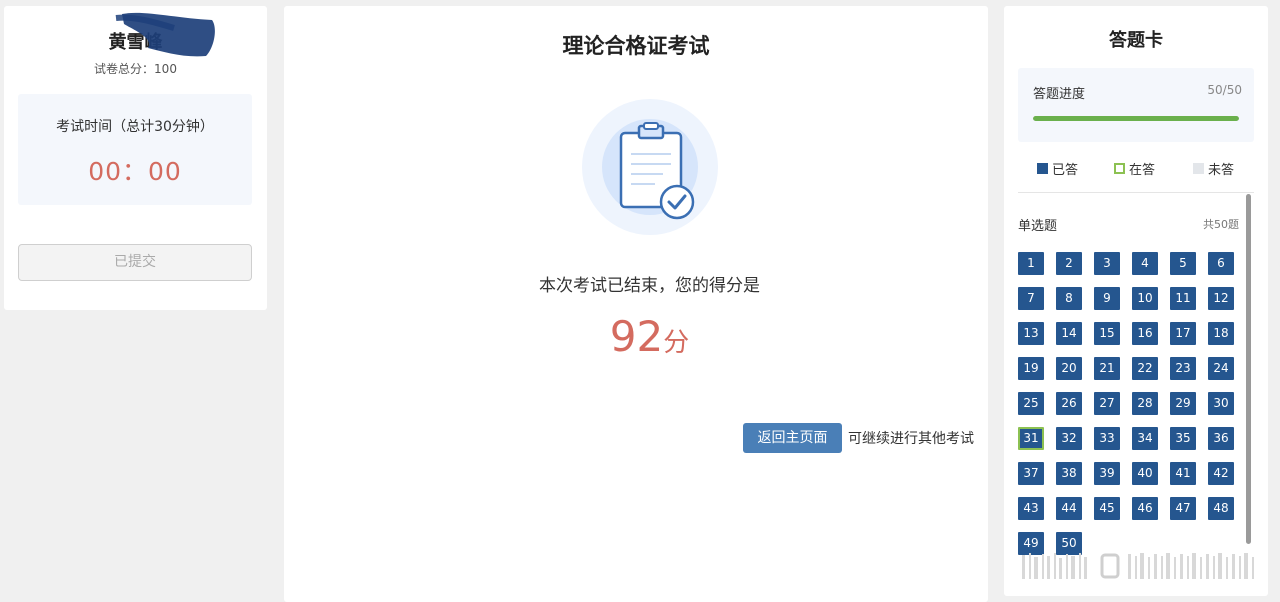  I want to click on question-48: 48, so click(1221, 508).